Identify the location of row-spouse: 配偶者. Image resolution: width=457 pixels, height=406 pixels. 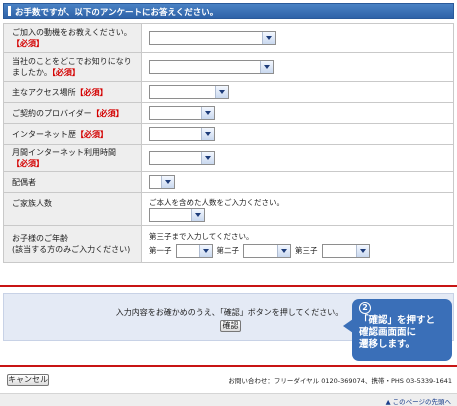
(228, 182).